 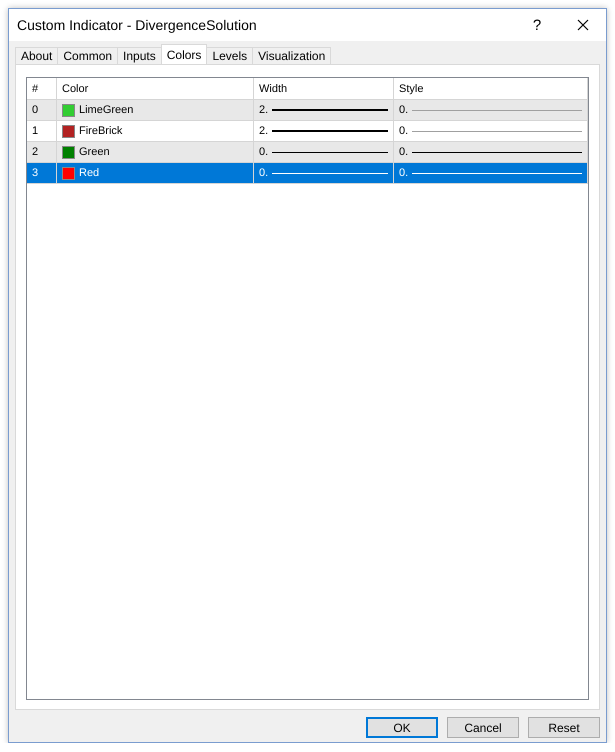 I want to click on table-row: 0 LimeGreen 2. 0., so click(x=307, y=110).